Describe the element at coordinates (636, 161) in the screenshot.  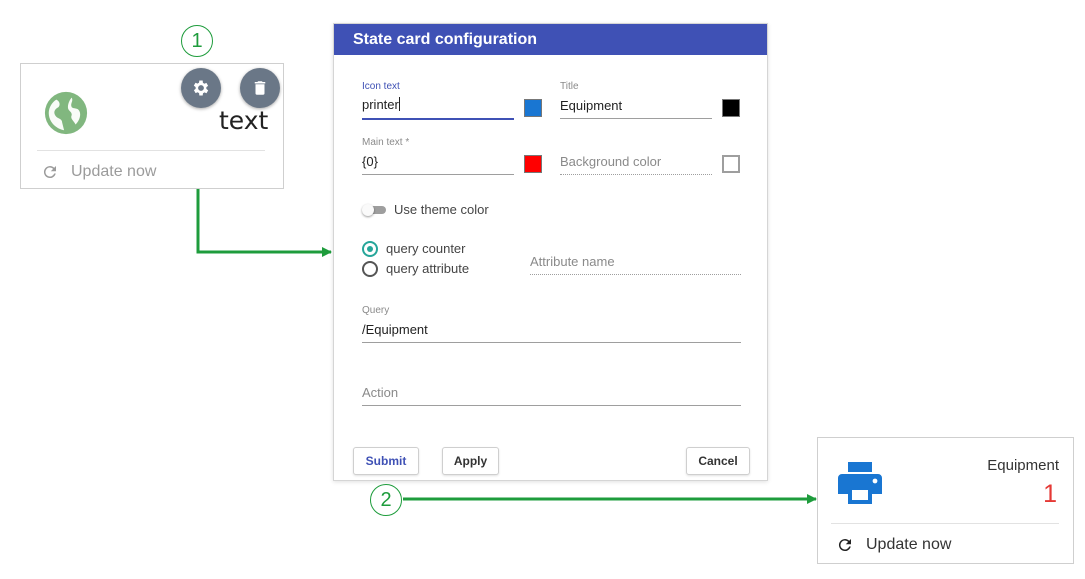
I see `background-color-input: Background color` at that location.